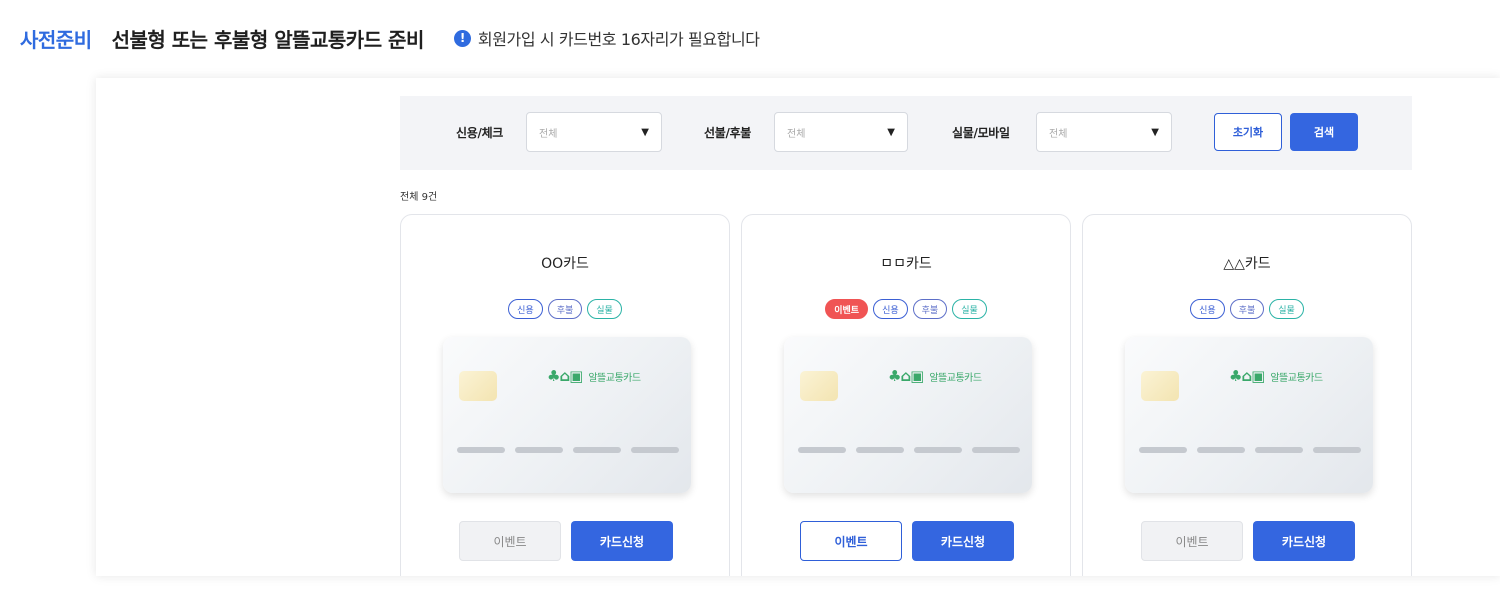 The height and width of the screenshot is (608, 1500). Describe the element at coordinates (906, 264) in the screenshot. I see `card-name: ㅁㅁ카드` at that location.